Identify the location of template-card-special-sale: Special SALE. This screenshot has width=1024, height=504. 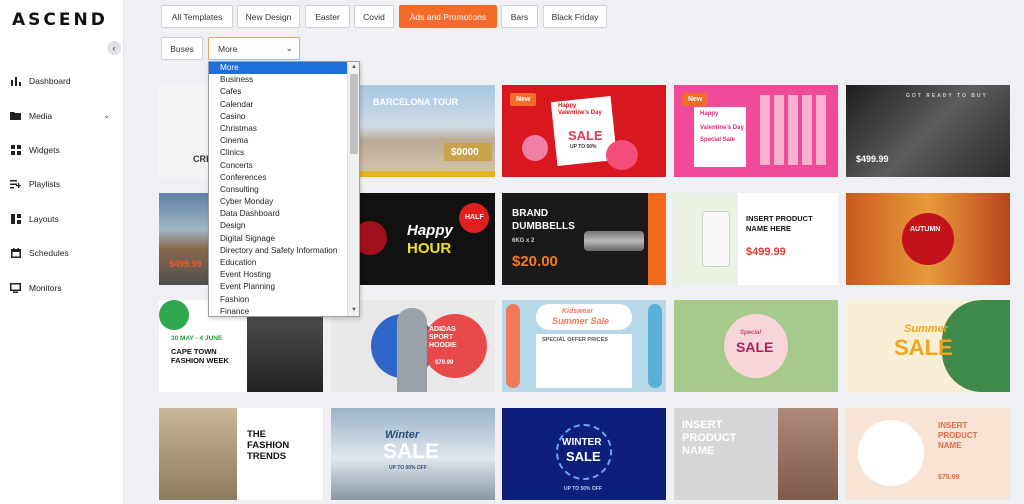
(756, 346).